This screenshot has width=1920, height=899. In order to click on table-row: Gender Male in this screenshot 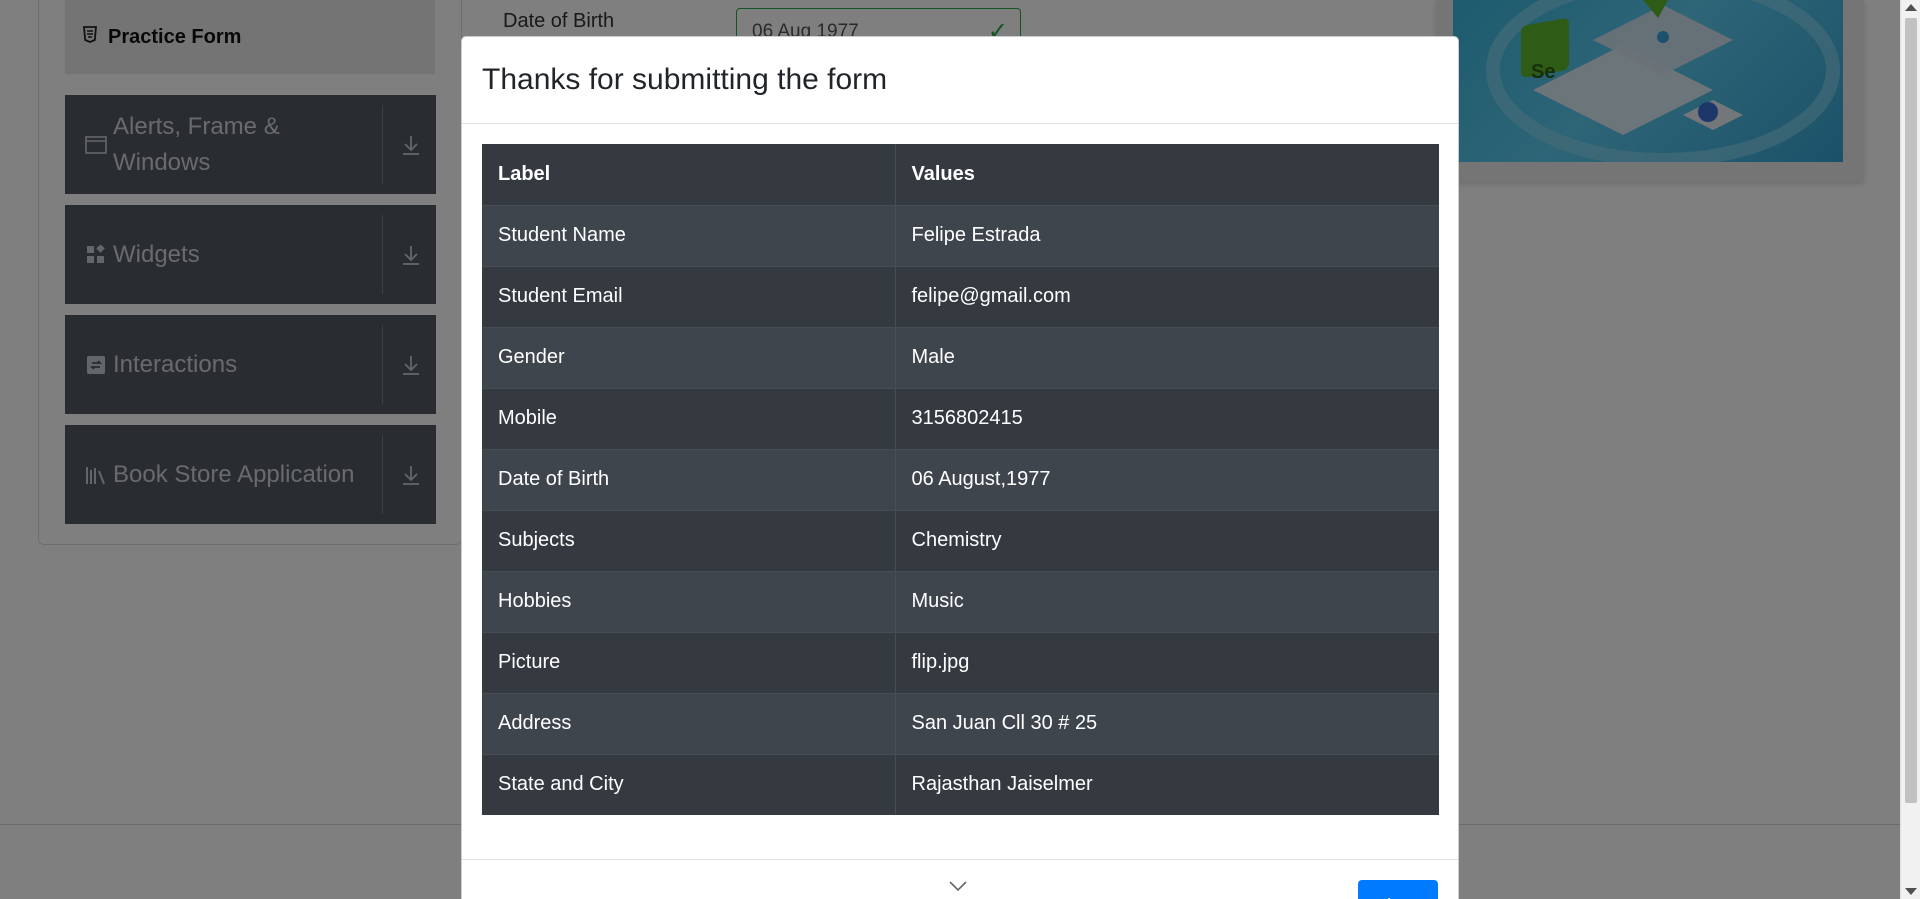, I will do `click(960, 357)`.